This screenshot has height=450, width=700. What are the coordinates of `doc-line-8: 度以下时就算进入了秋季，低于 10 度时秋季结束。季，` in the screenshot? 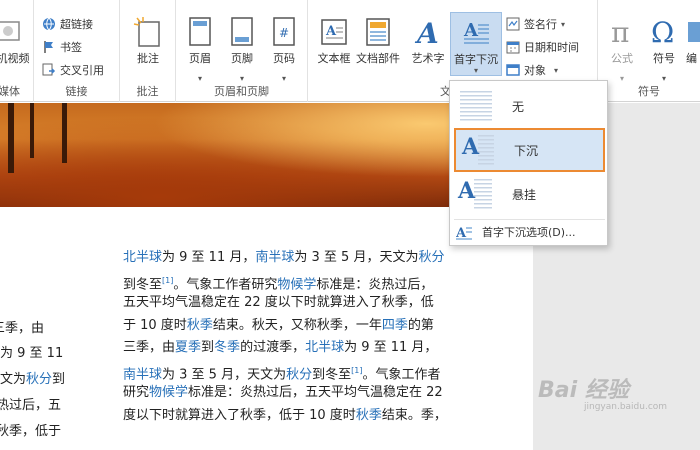 It's located at (285, 416).